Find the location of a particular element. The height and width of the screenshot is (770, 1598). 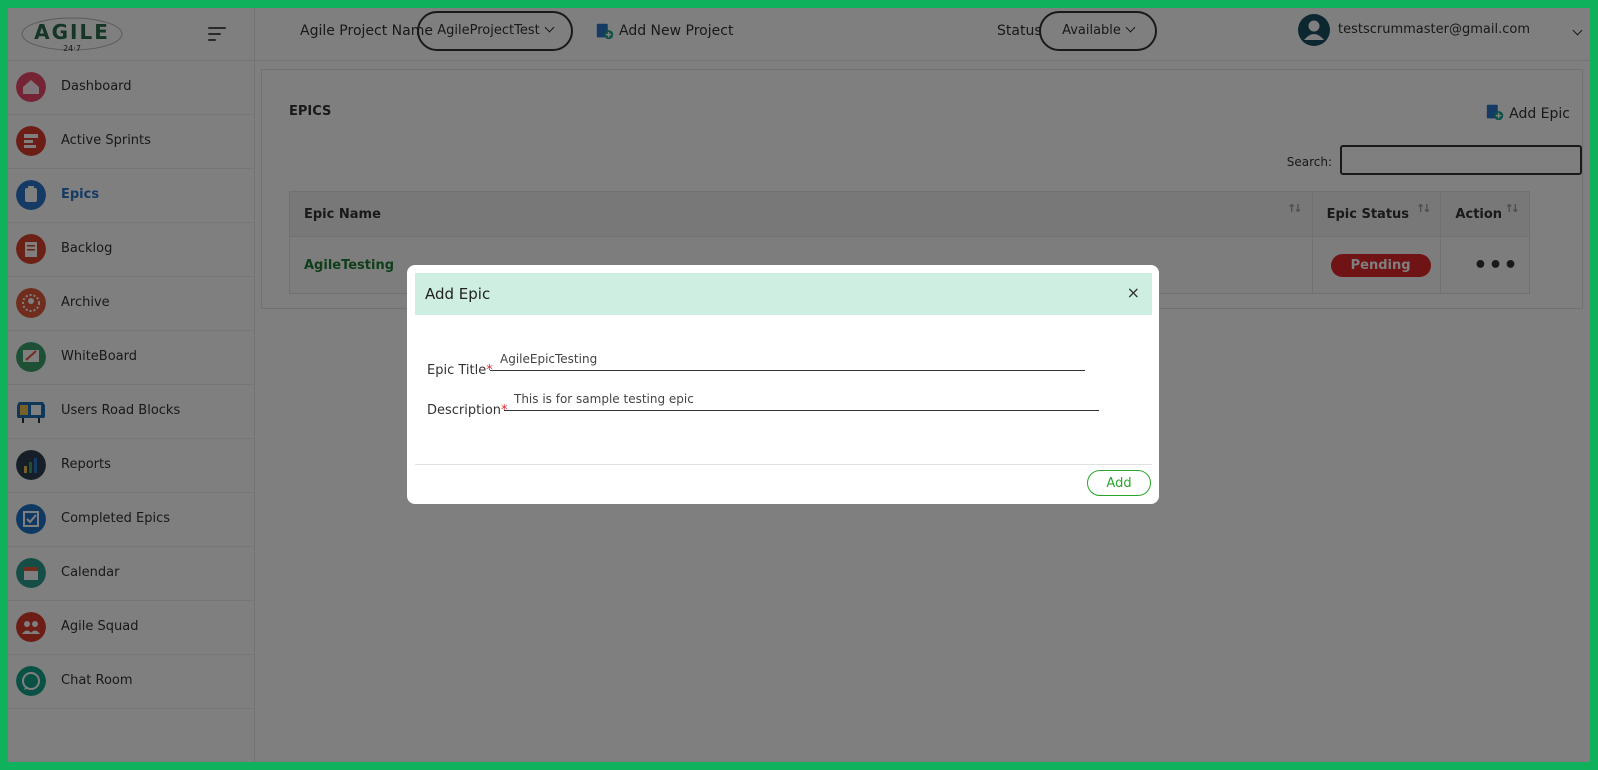

add-button: Add is located at coordinates (1119, 483).